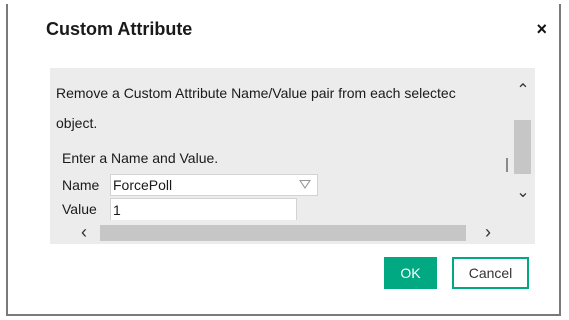 The height and width of the screenshot is (320, 569). Describe the element at coordinates (203, 209) in the screenshot. I see `value-input: 1` at that location.